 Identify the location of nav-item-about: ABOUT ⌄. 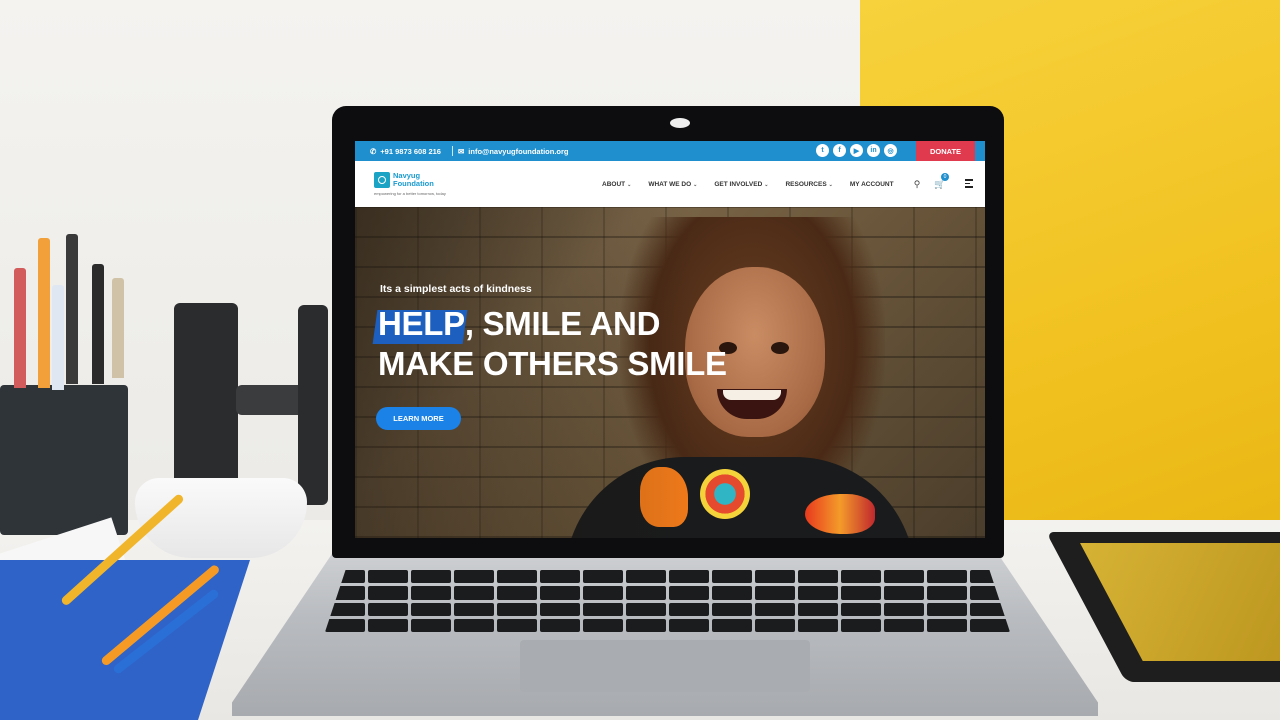
(616, 184).